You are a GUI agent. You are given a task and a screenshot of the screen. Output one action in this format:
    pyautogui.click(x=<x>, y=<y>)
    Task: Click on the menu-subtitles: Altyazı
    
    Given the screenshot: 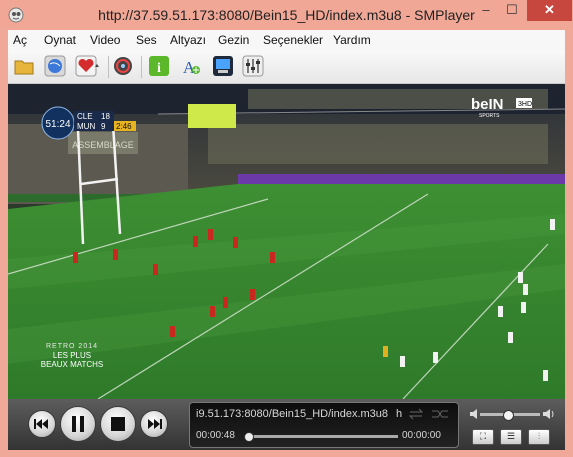 What is the action you would take?
    pyautogui.click(x=188, y=40)
    